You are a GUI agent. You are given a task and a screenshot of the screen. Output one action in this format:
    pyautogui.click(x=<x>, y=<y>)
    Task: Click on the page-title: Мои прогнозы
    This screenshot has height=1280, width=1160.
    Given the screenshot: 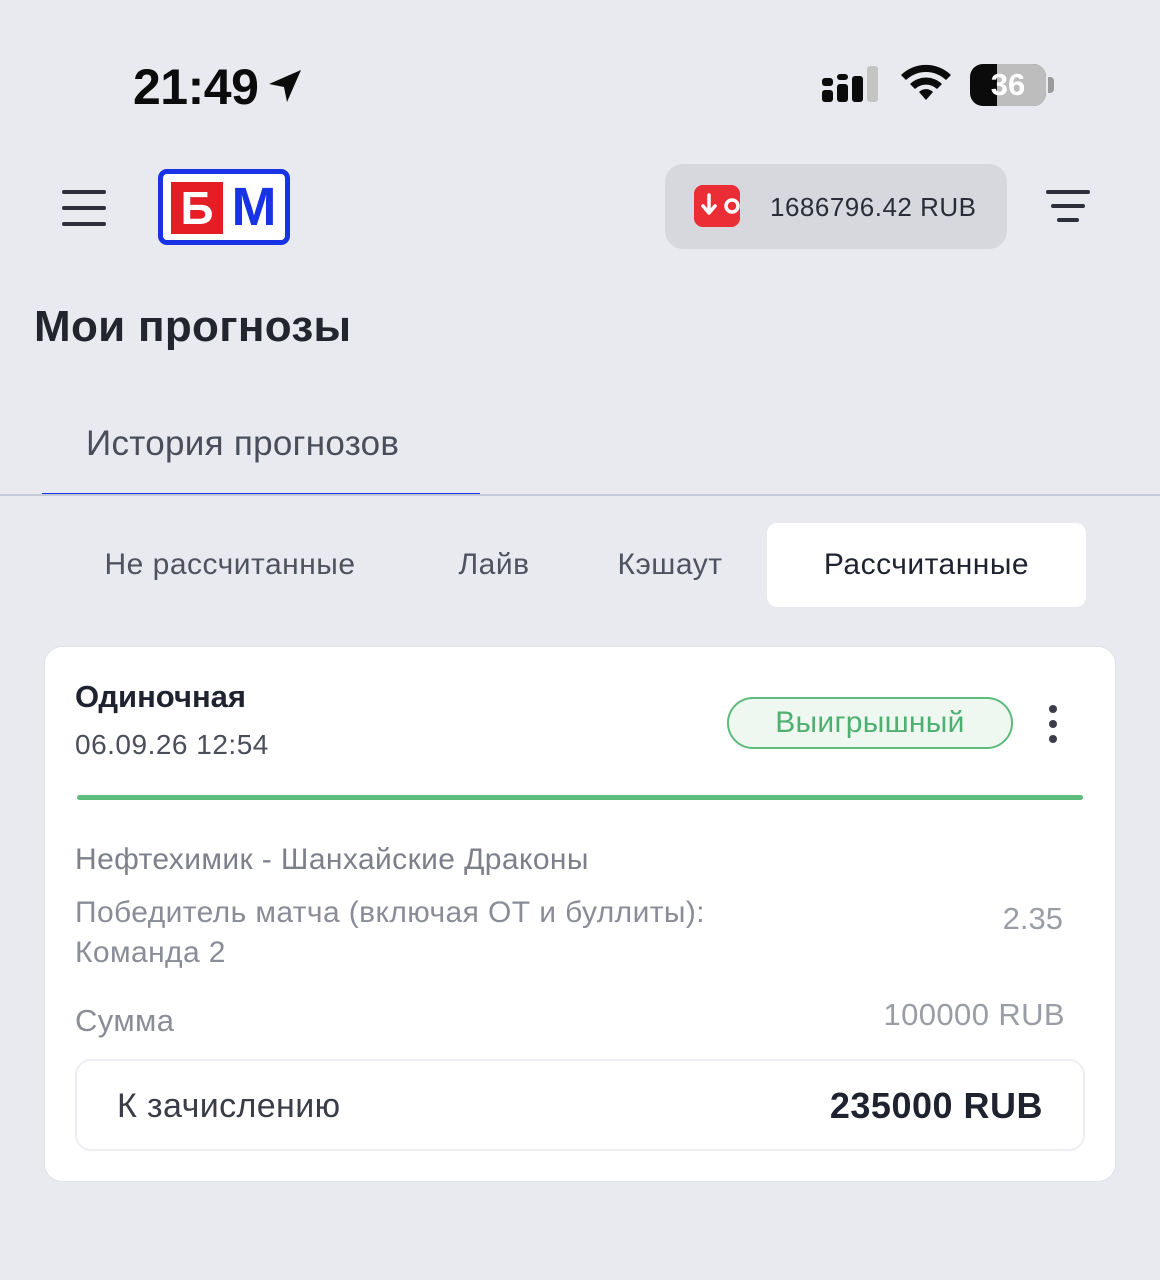 What is the action you would take?
    pyautogui.click(x=193, y=326)
    